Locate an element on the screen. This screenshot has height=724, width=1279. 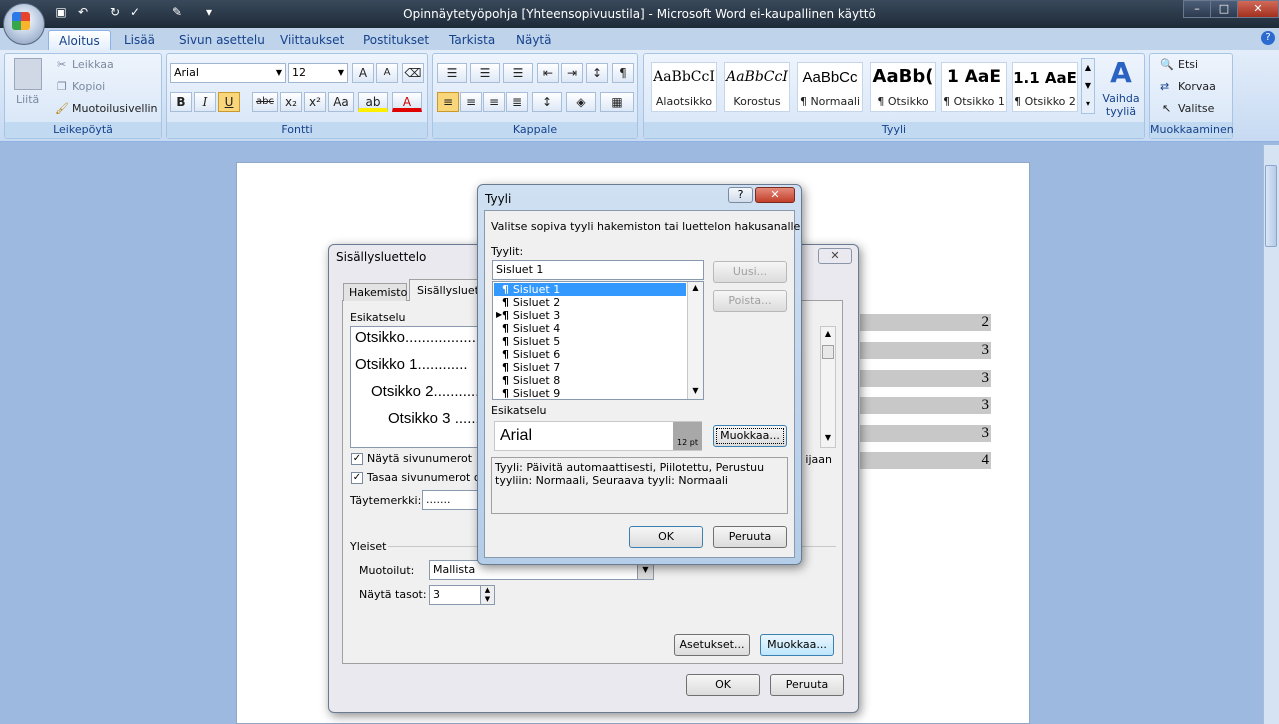
undo-icon: ↶ is located at coordinates (83, 13).